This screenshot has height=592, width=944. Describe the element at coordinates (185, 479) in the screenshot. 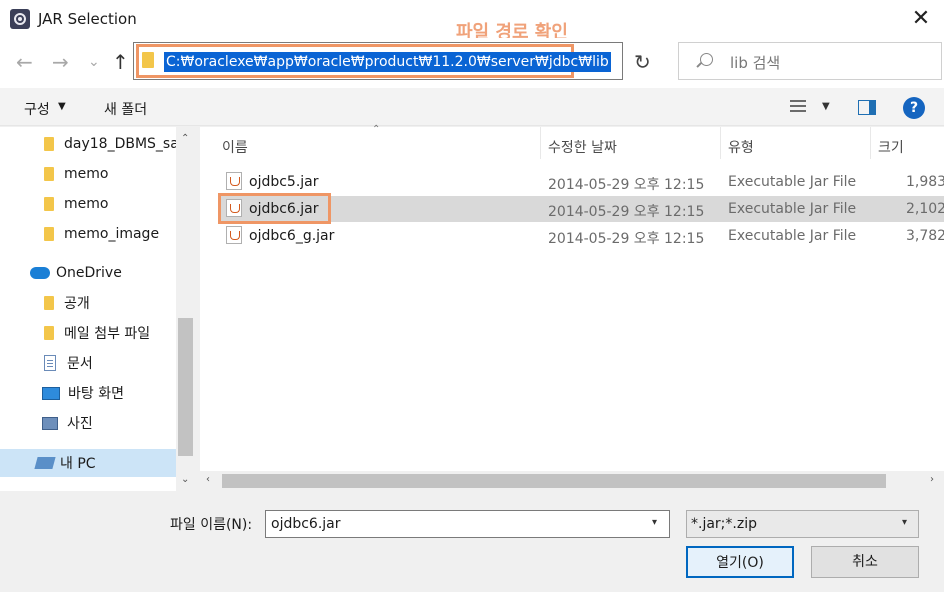

I see `scroll-down-icon: ⌄` at that location.